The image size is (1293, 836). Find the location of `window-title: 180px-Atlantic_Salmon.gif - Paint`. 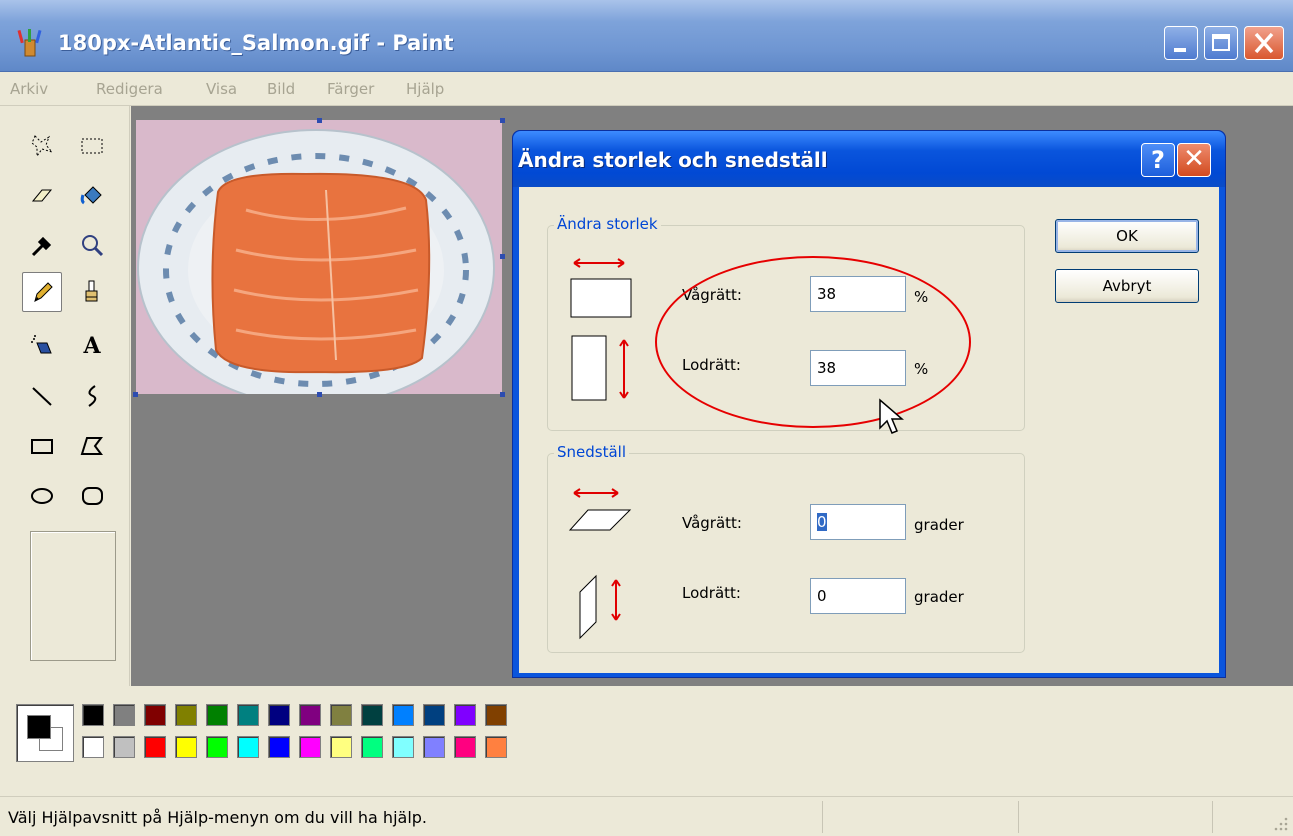

window-title: 180px-Atlantic_Salmon.gif - Paint is located at coordinates (256, 43).